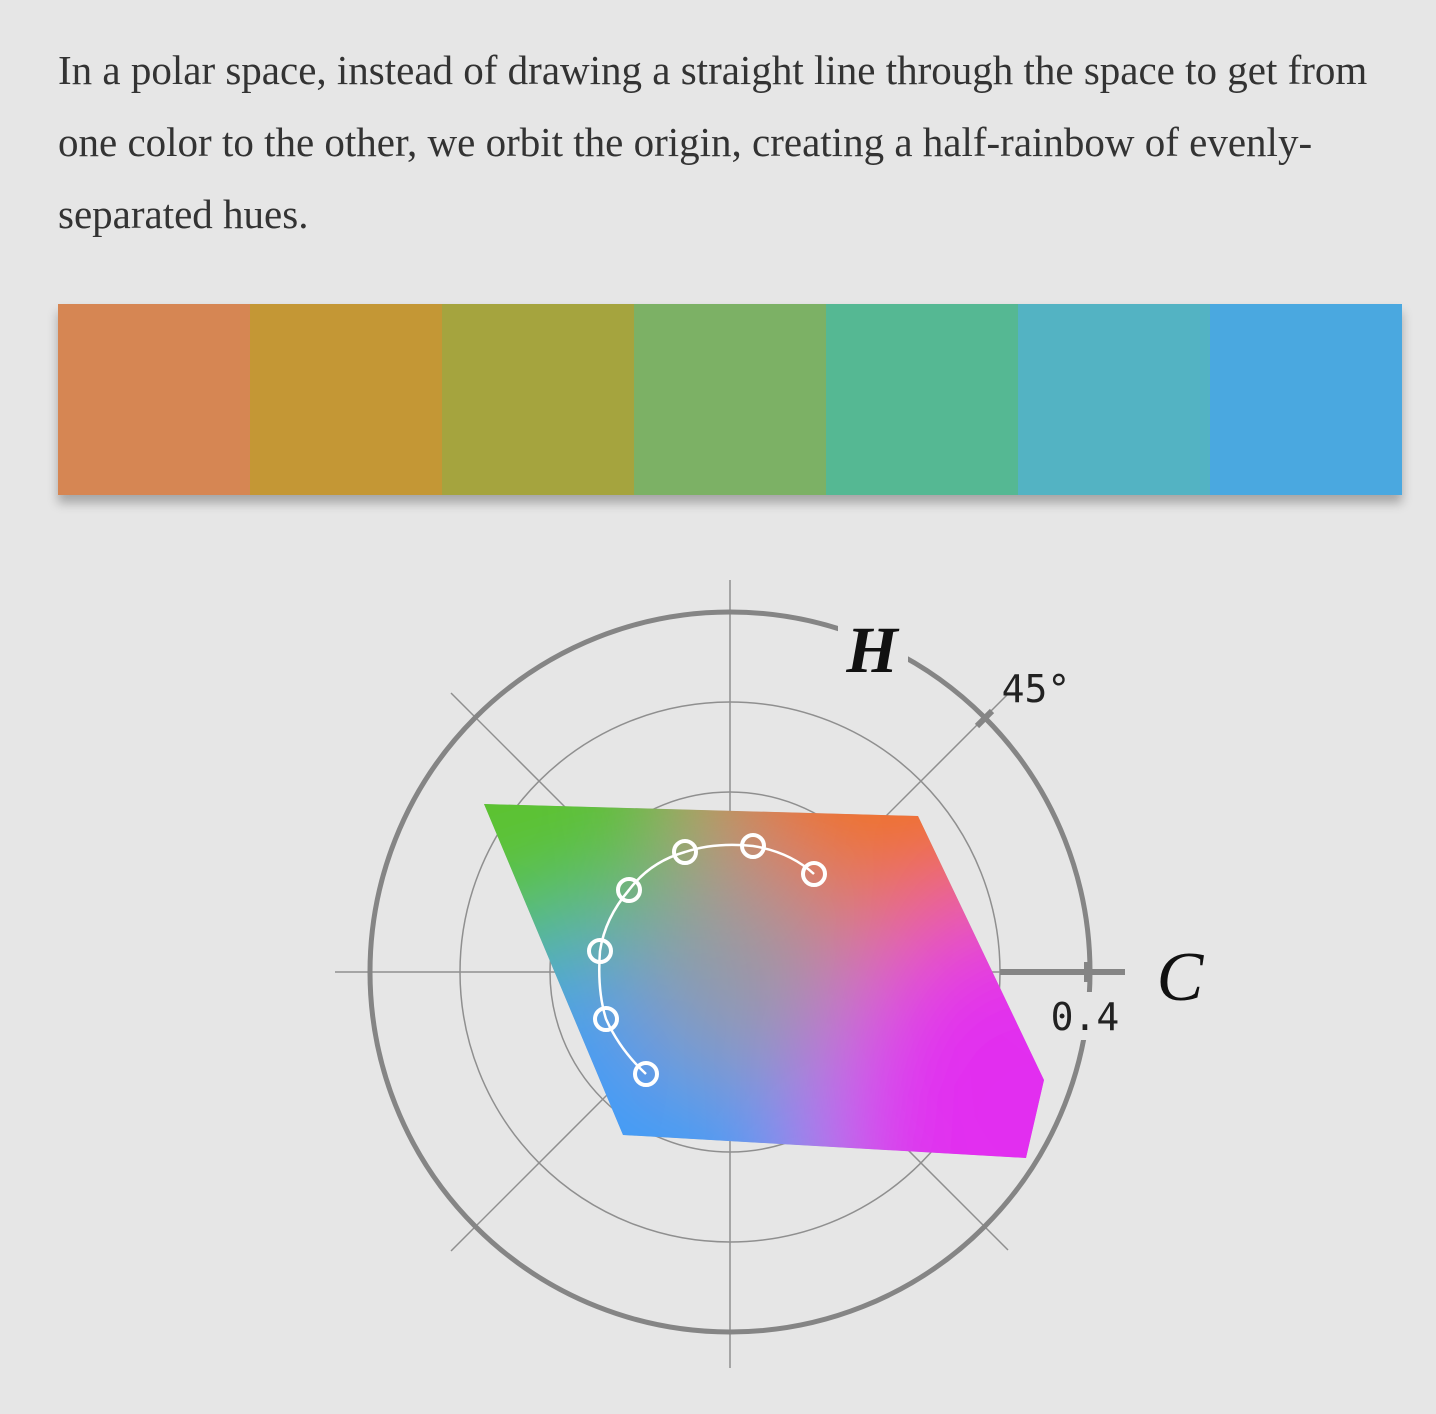 The height and width of the screenshot is (1414, 1436). What do you see at coordinates (1085, 1017) in the screenshot?
I see `chroma-tick-label: 0.4` at bounding box center [1085, 1017].